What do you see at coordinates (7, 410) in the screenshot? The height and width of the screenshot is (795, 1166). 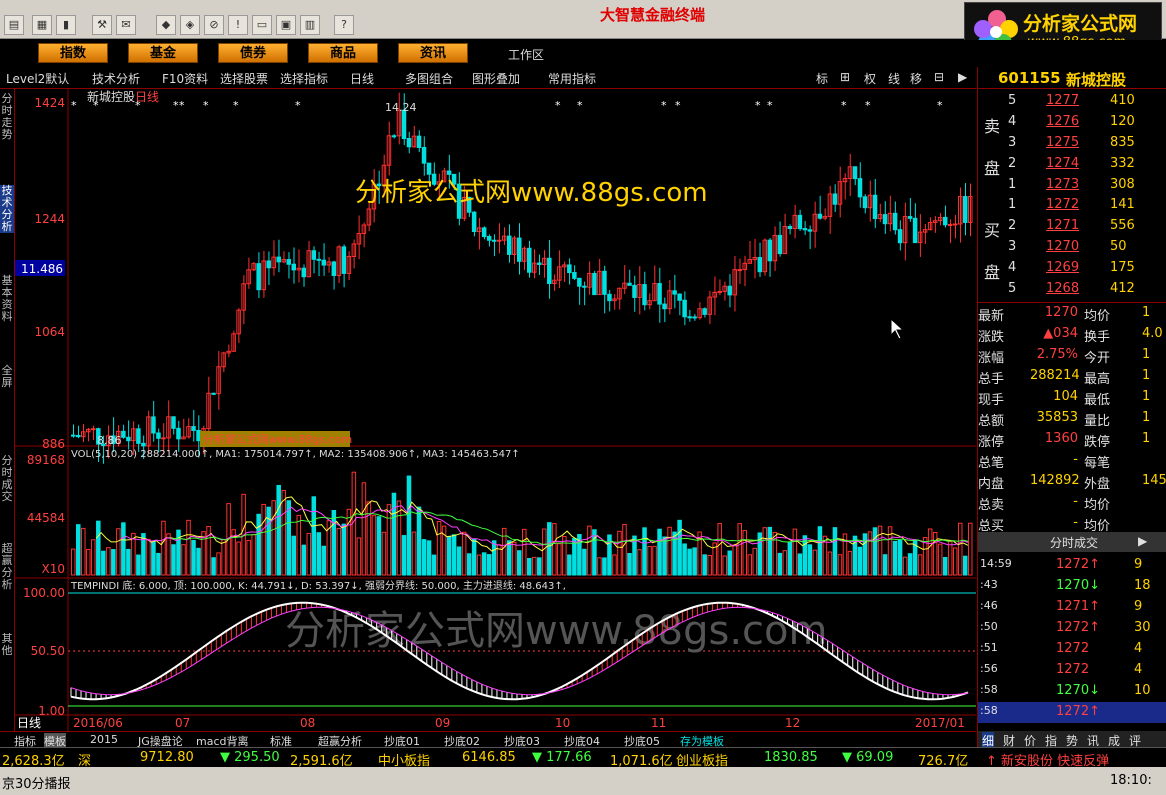 I see `left-vertical-nav: 分时走势技术分析基本资料全屏分时成交超赢分析其他` at bounding box center [7, 410].